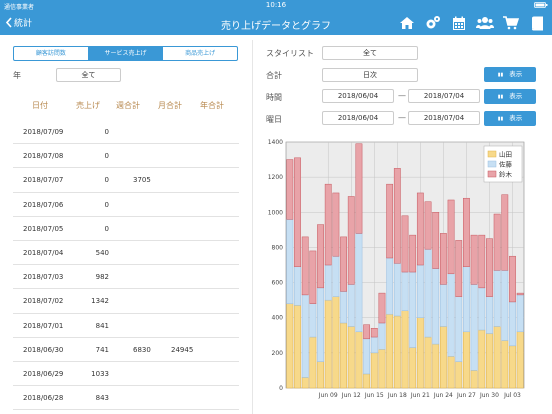 This screenshot has width=552, height=414. I want to click on cell-week-total: 3705, so click(142, 180).